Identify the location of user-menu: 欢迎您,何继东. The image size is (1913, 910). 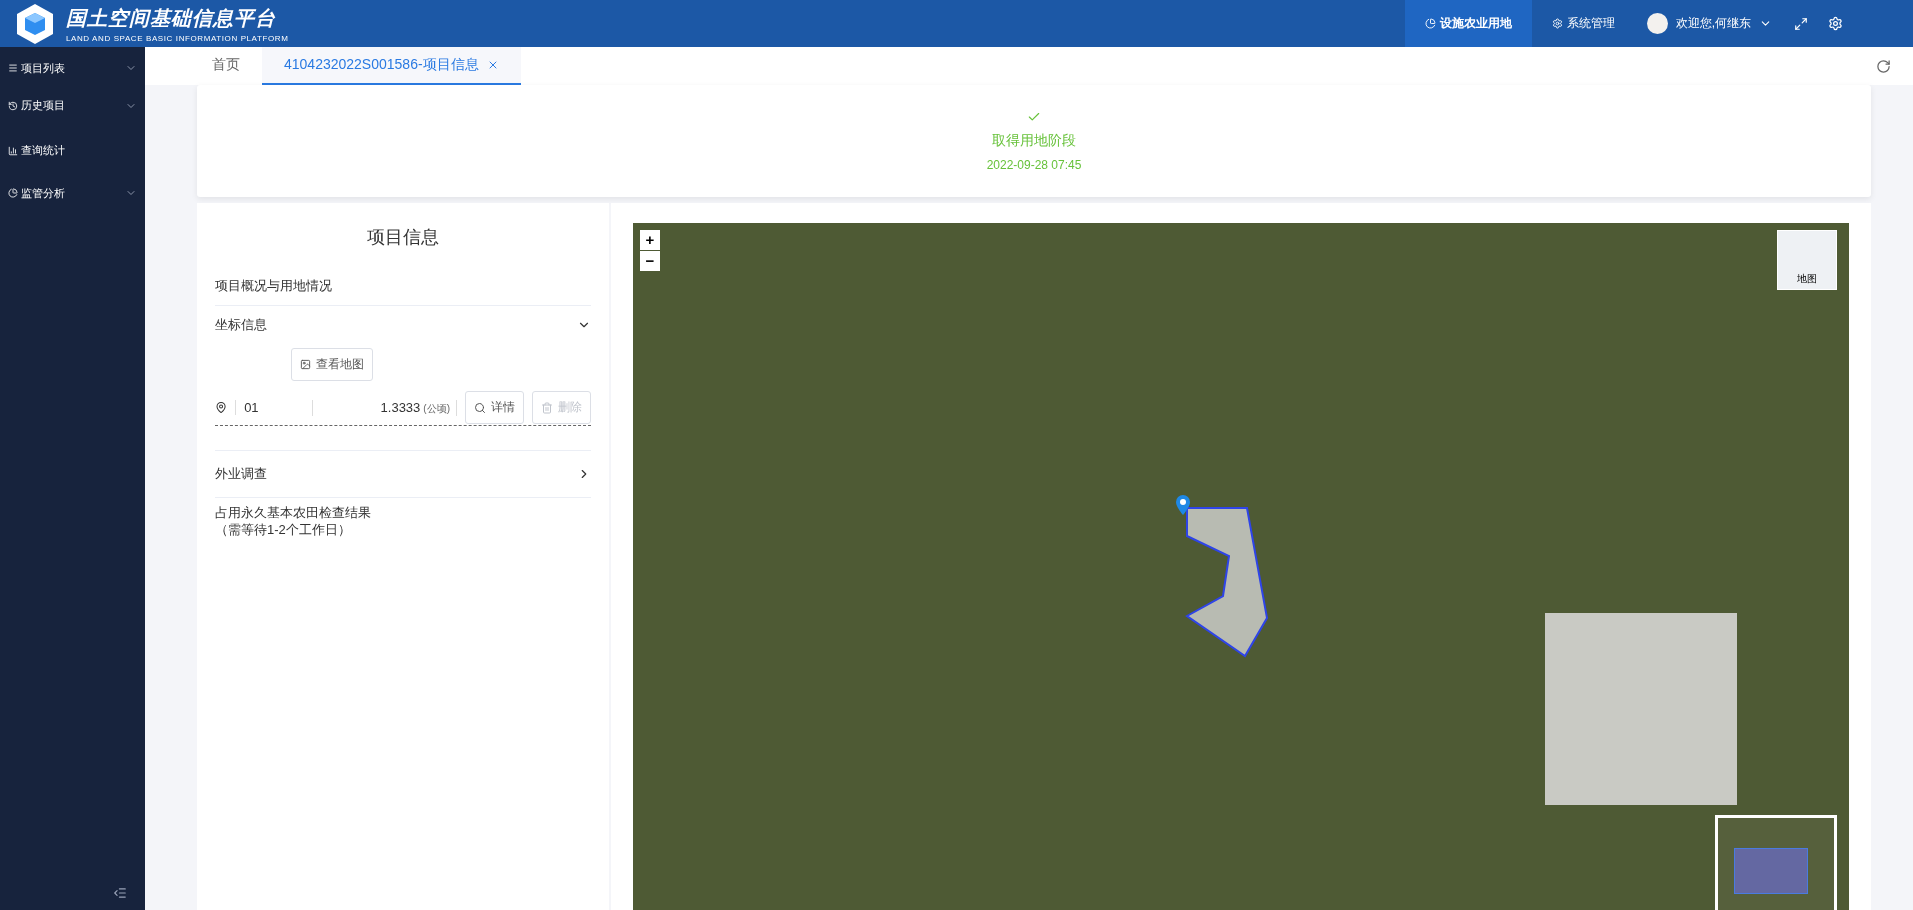
(1709, 23).